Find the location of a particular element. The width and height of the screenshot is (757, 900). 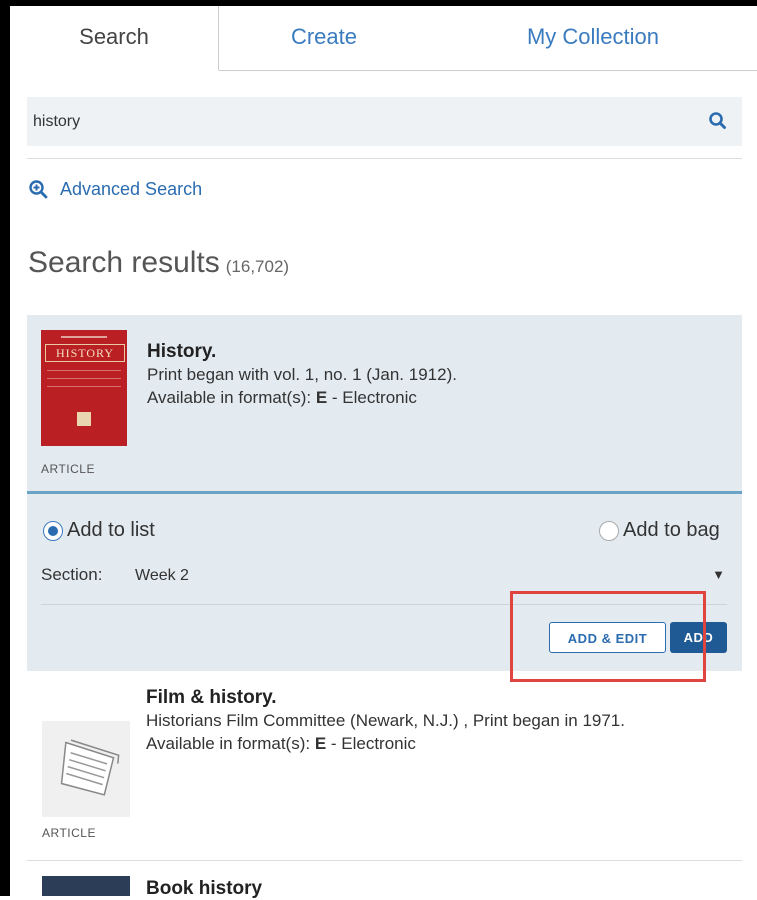

section-label: Section: is located at coordinates (72, 574).